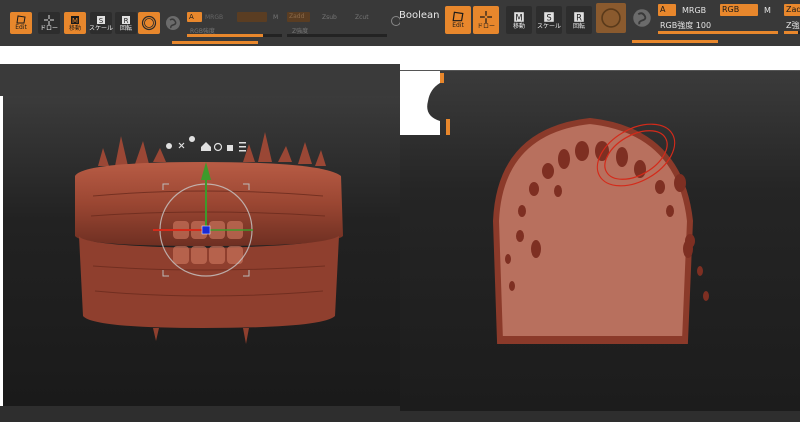 The image size is (800, 422). What do you see at coordinates (200, 80) in the screenshot?
I see `left-menu-strip` at bounding box center [200, 80].